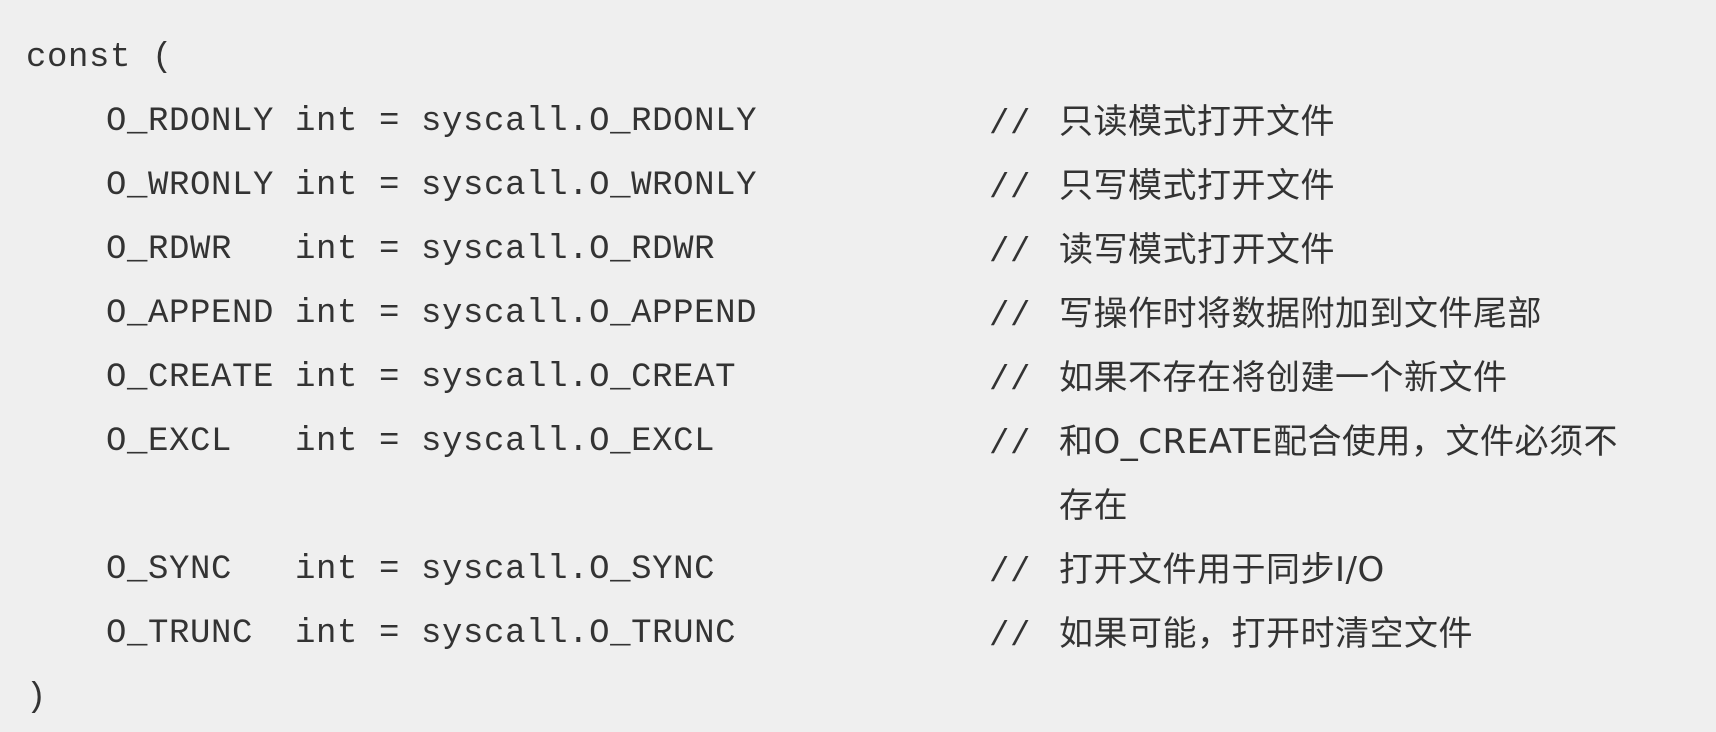  Describe the element at coordinates (871, 58) in the screenshot. I see `code-line-open: const (` at that location.